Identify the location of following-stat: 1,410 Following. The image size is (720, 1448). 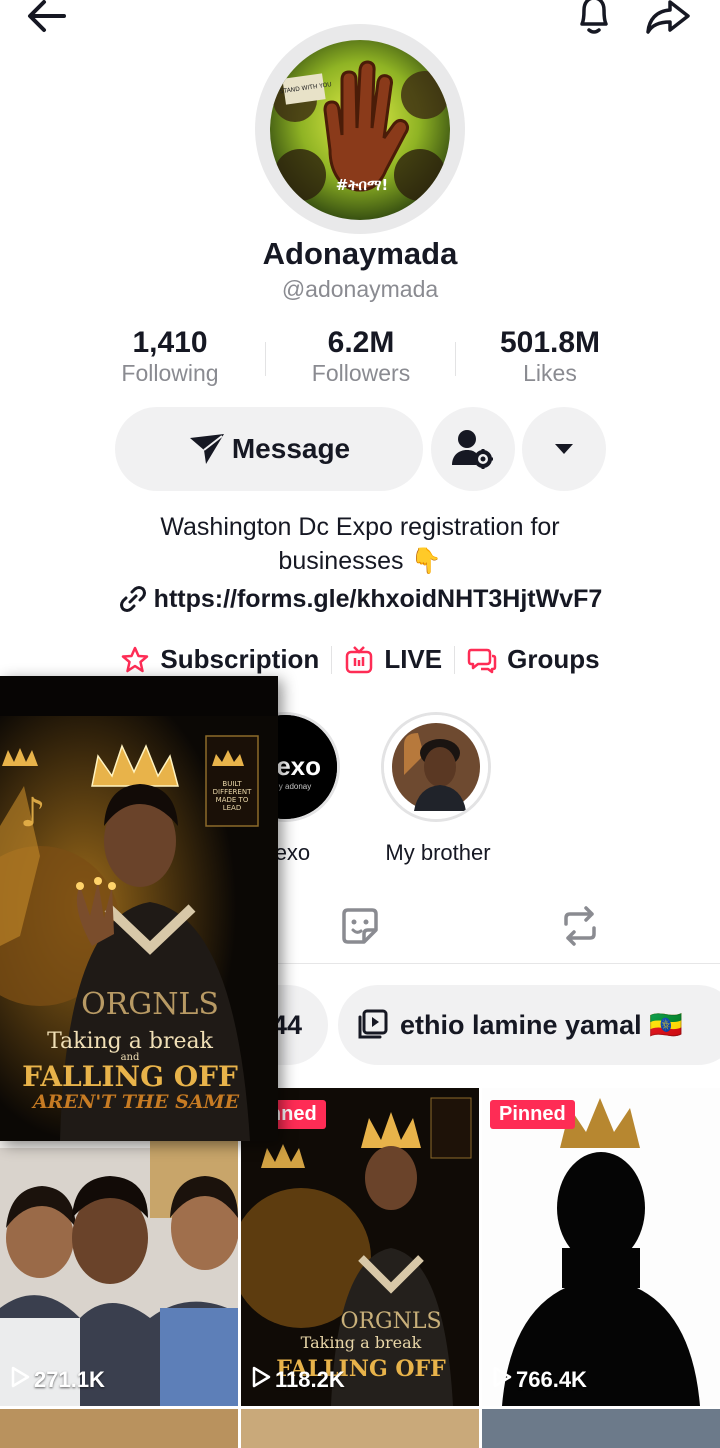
(170, 356).